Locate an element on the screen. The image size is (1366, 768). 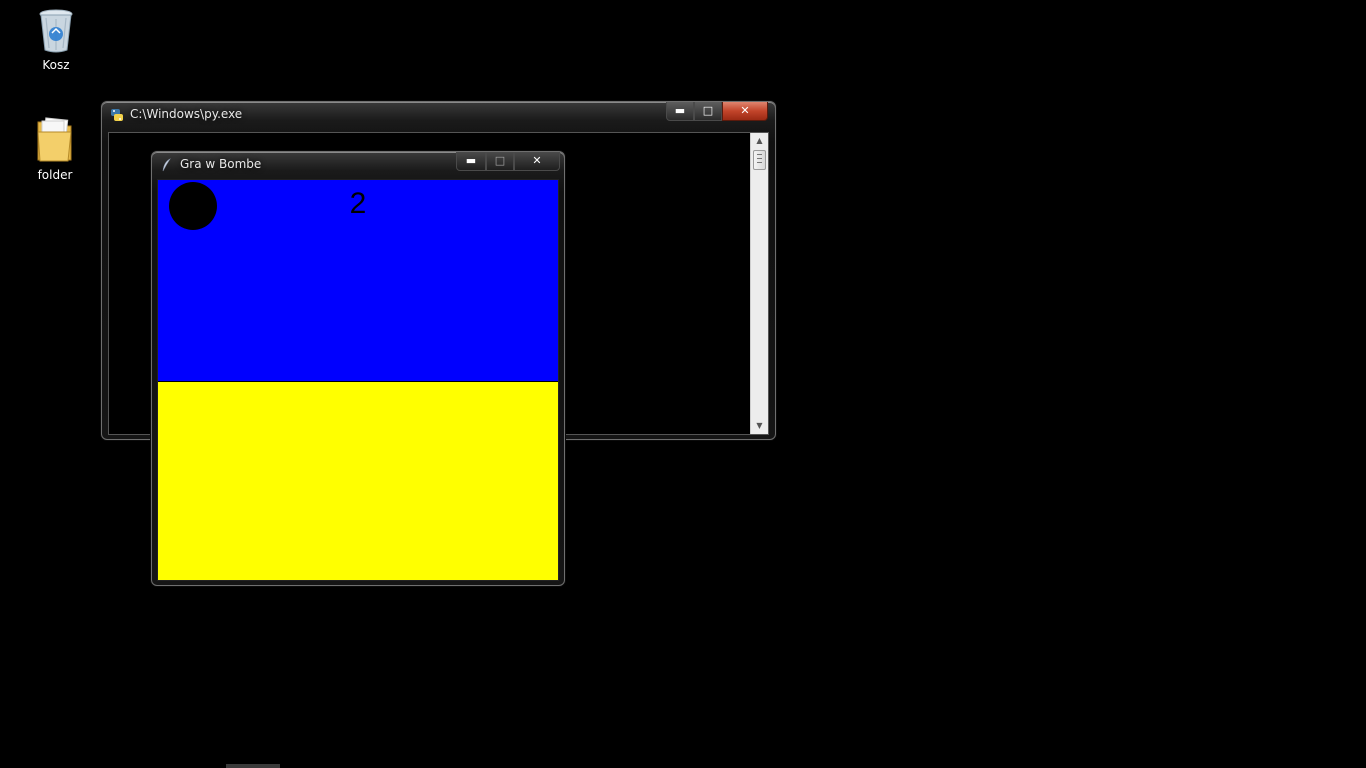
scroll-up-arrow-icon: ▲ is located at coordinates (759, 141).